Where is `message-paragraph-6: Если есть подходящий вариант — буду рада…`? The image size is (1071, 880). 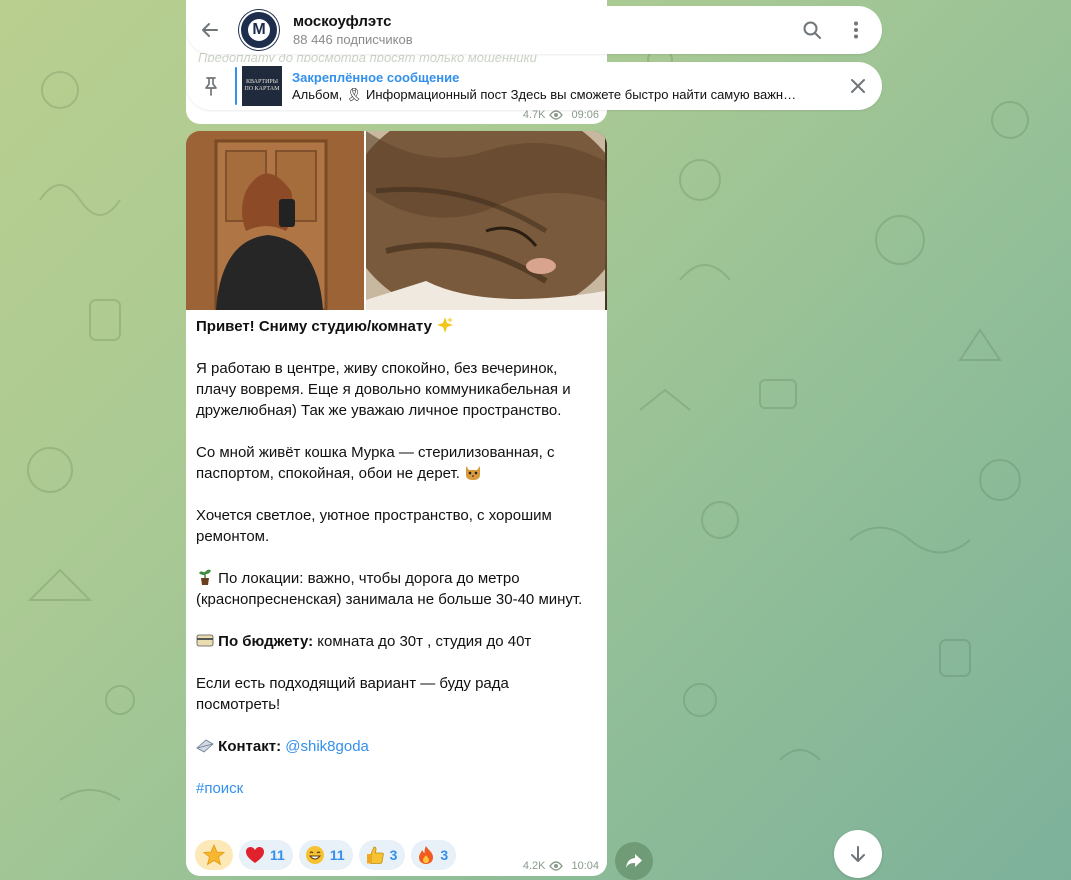 message-paragraph-6: Если есть подходящий вариант — буду рада… is located at coordinates (352, 694).